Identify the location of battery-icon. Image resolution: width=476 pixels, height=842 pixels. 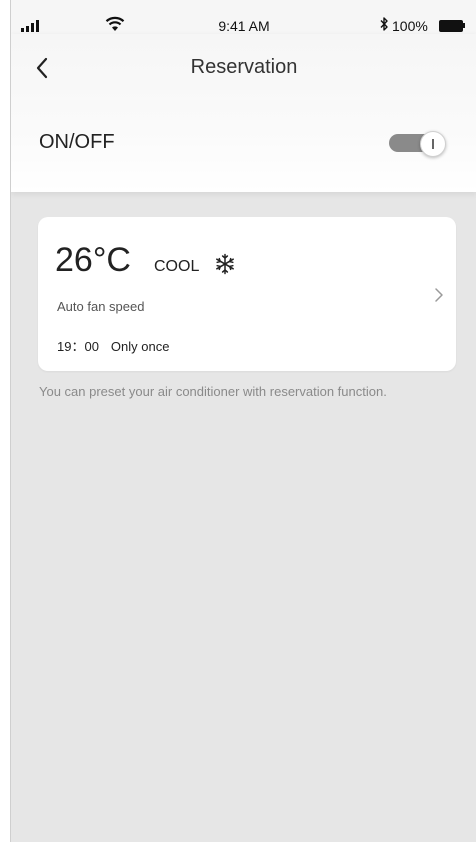
(451, 26).